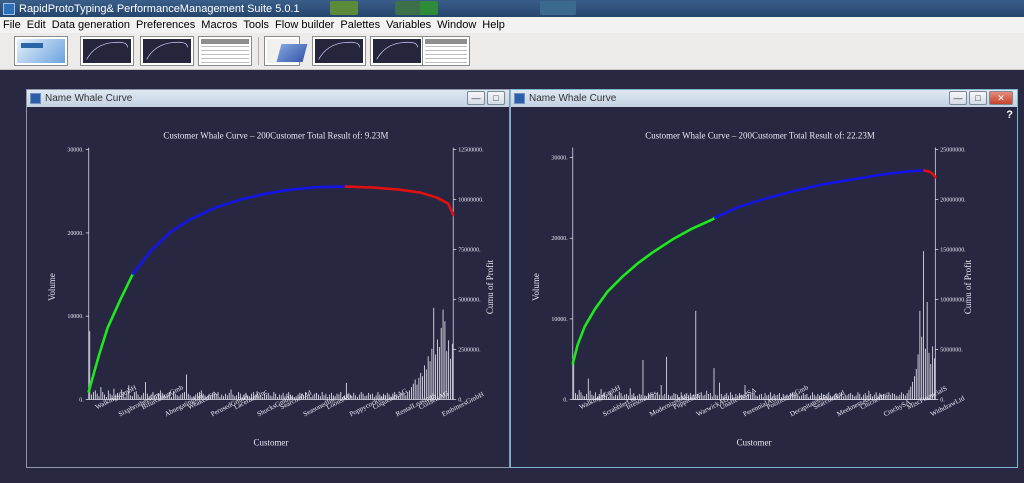  Describe the element at coordinates (282, 51) in the screenshot. I see `toolbar-3d-chart-button` at that location.